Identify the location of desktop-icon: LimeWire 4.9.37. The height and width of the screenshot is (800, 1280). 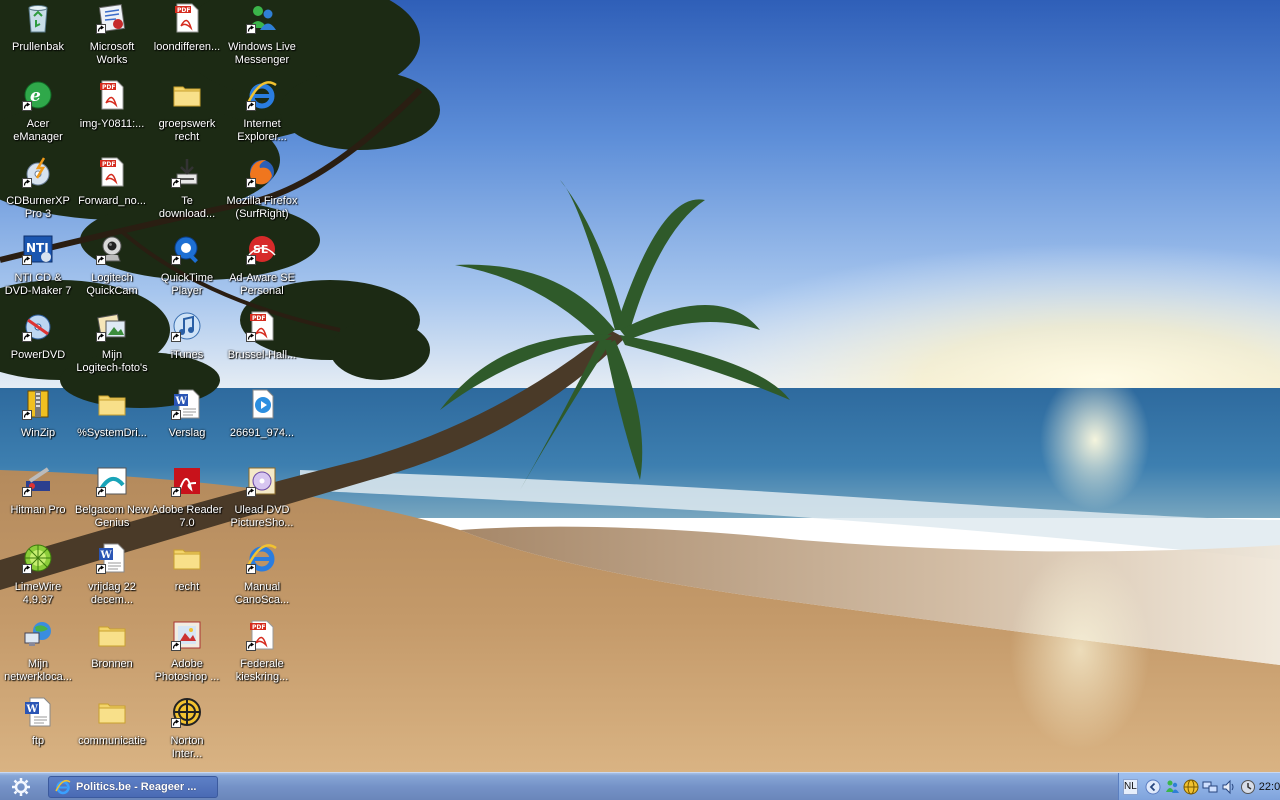
(38, 577).